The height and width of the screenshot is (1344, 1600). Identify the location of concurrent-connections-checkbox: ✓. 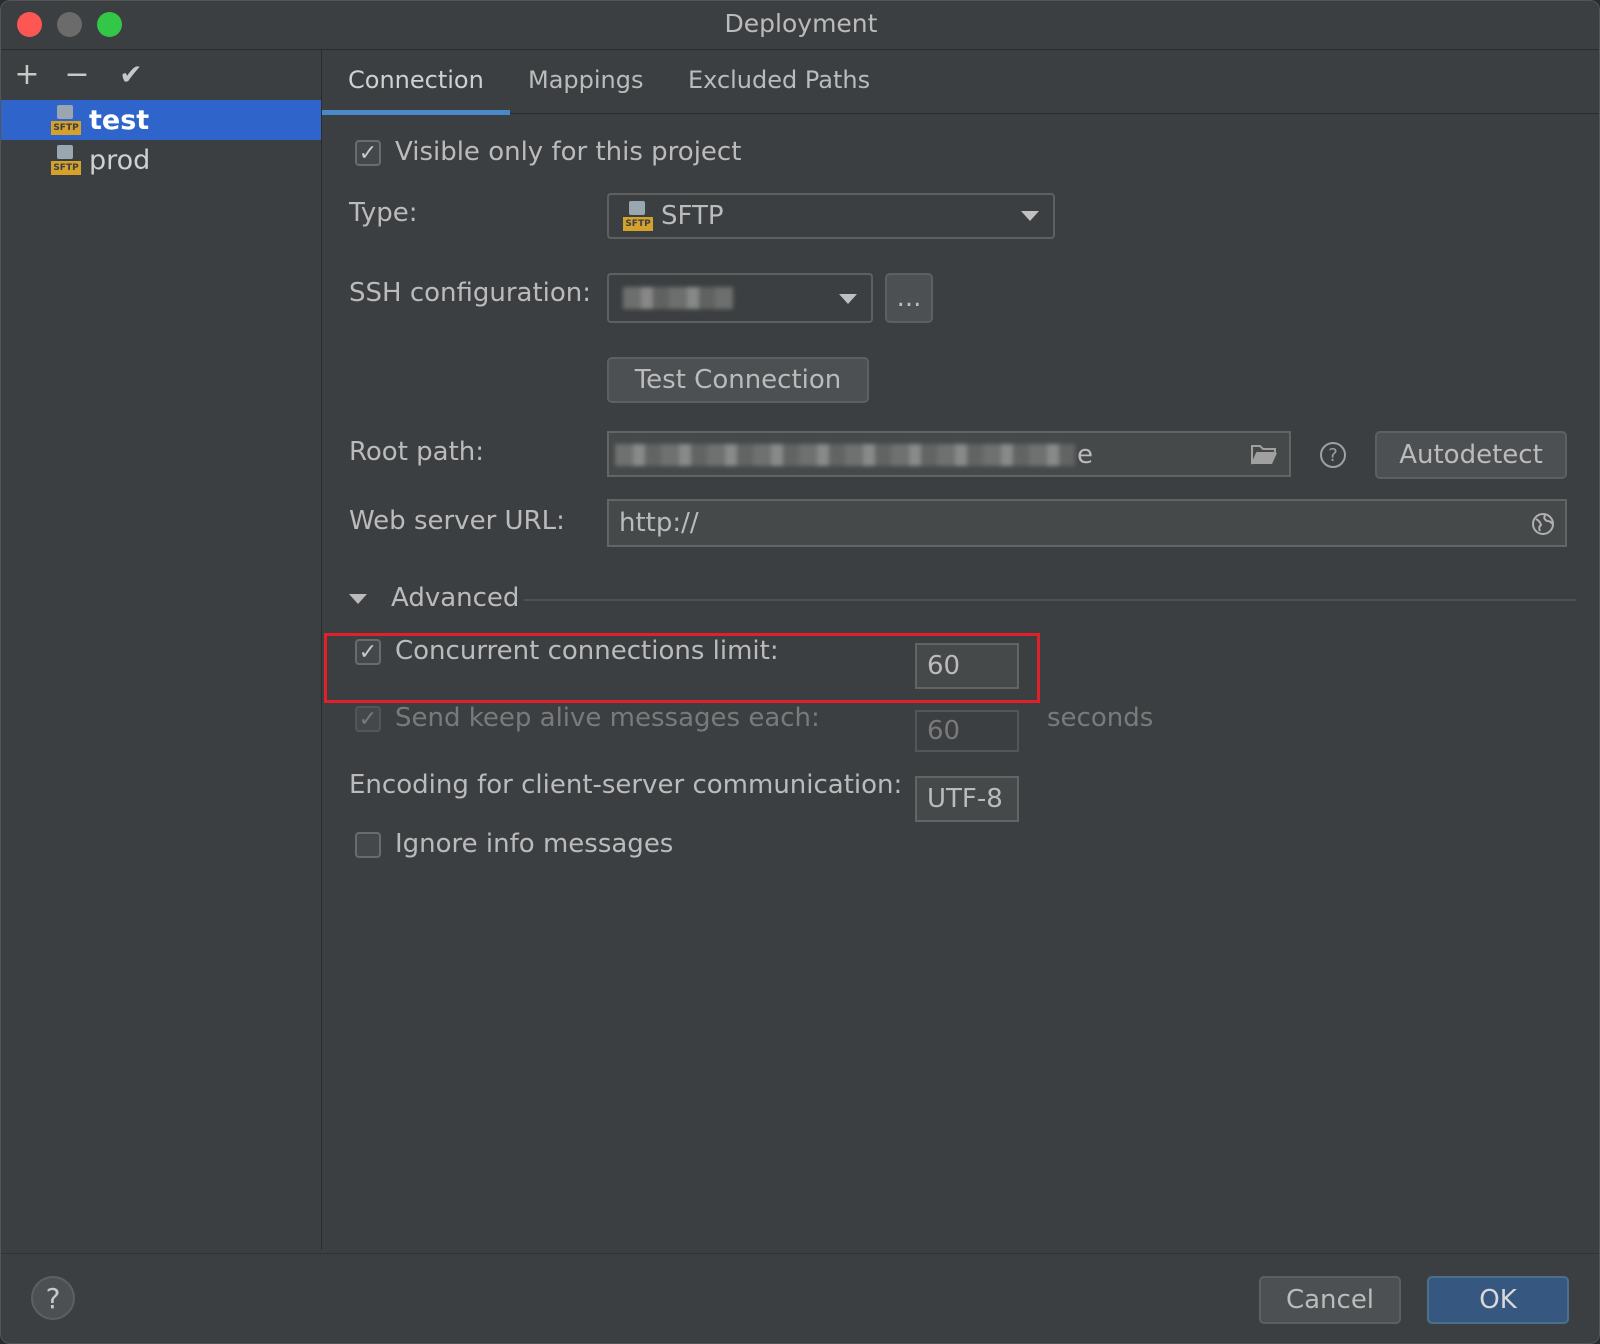
(368, 652).